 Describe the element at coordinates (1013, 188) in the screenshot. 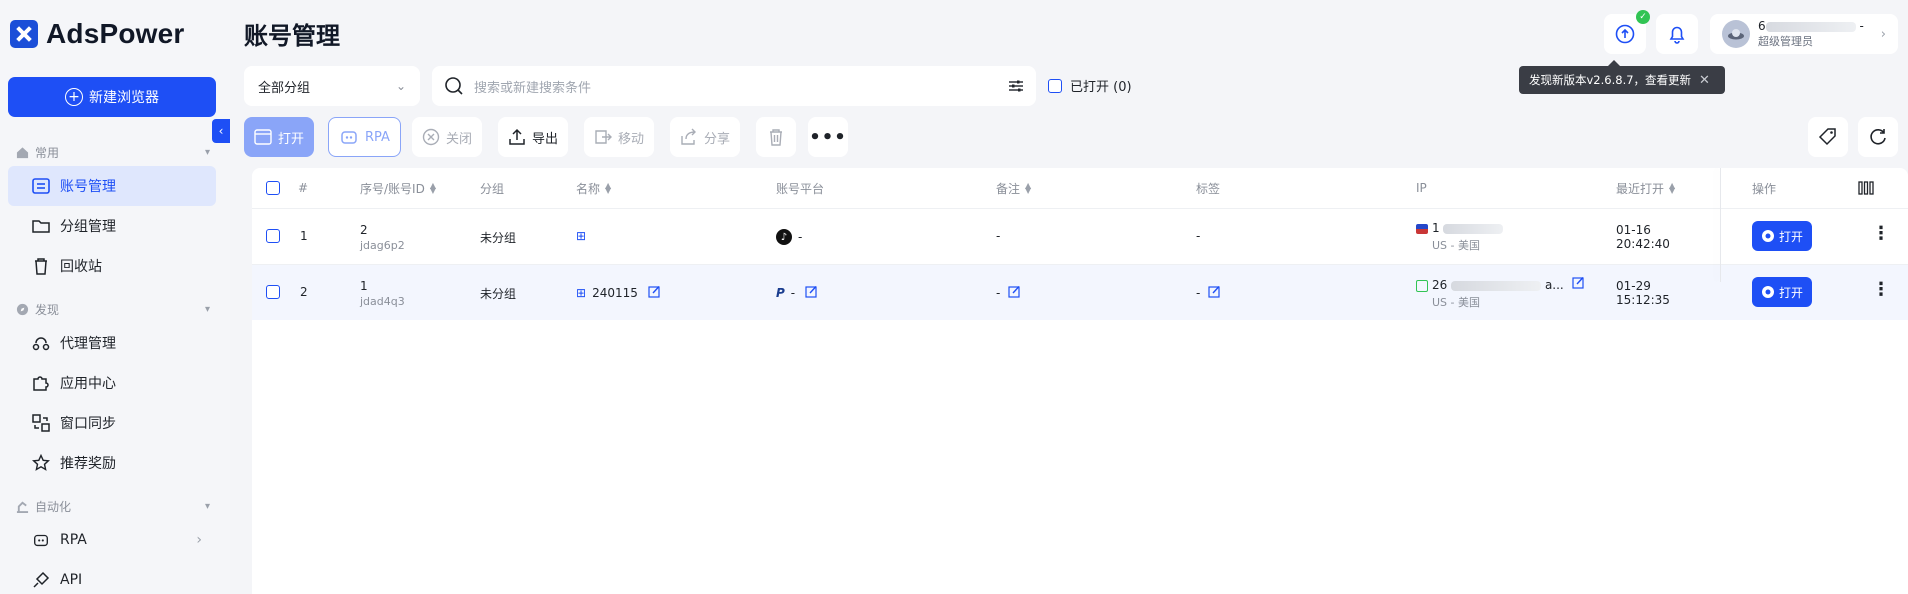

I see `column-header-remark: 备注 ▲ ▼` at that location.